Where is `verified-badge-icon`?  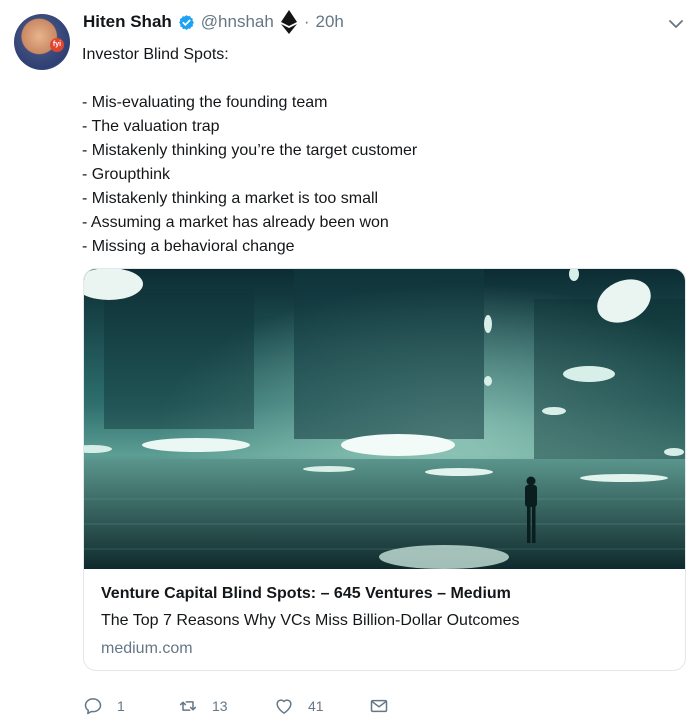
verified-badge-icon is located at coordinates (186, 22).